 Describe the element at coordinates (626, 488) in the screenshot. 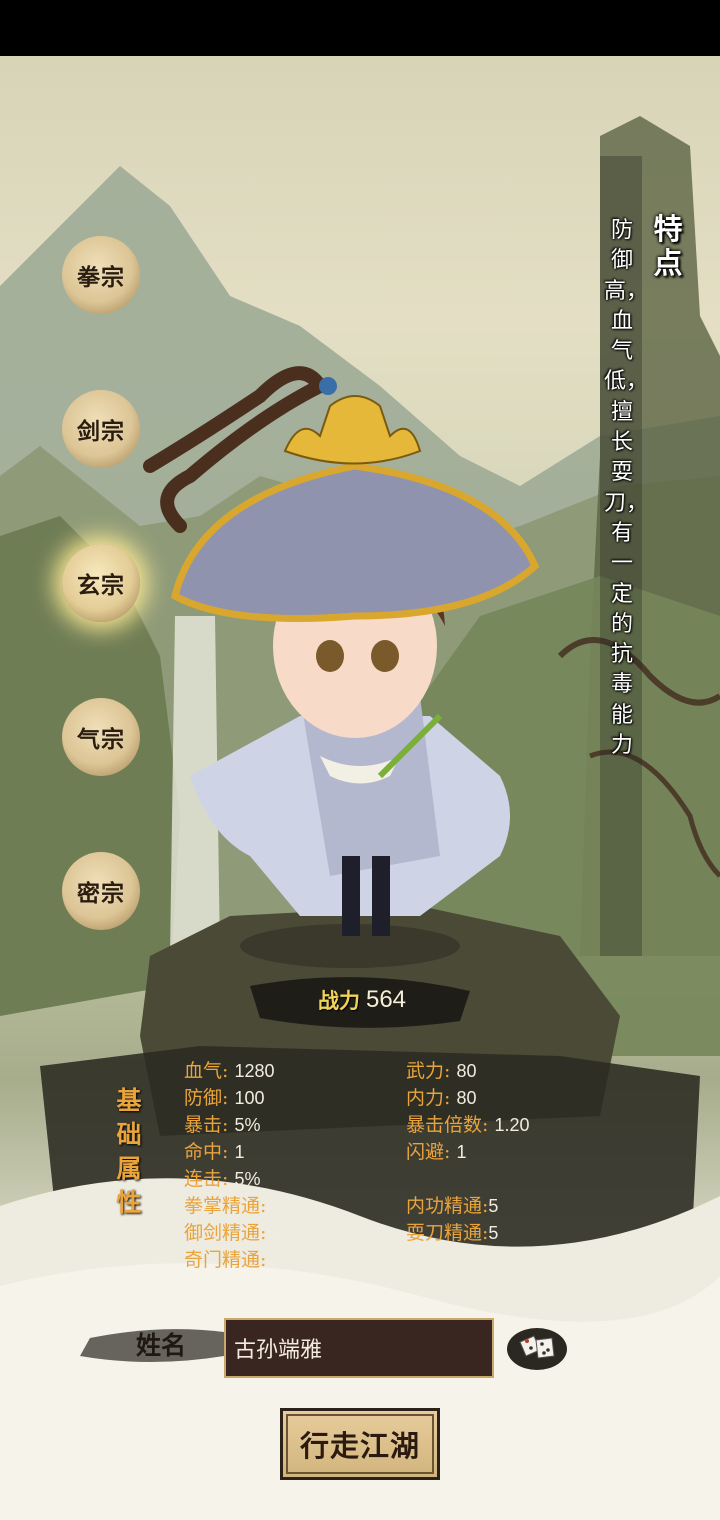

I see `traits-description: 防御高，血气低，擅长耍刀，有一定的抗毒能力` at that location.